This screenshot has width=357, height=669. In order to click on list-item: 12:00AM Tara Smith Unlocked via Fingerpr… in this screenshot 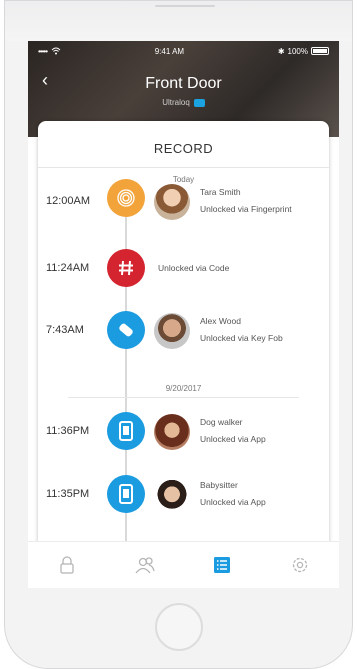, I will do `click(183, 200)`.